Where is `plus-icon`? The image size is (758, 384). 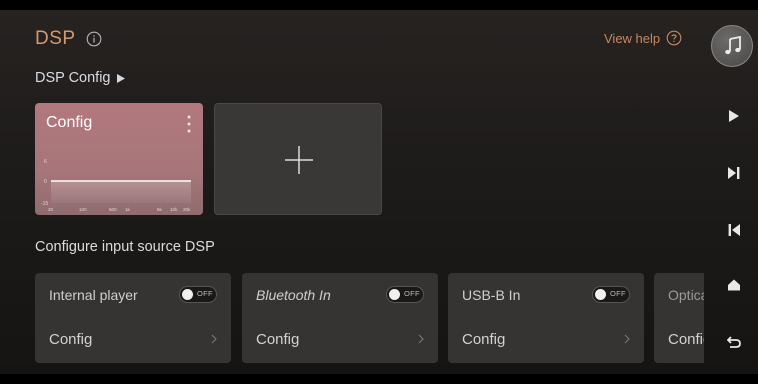 plus-icon is located at coordinates (299, 160).